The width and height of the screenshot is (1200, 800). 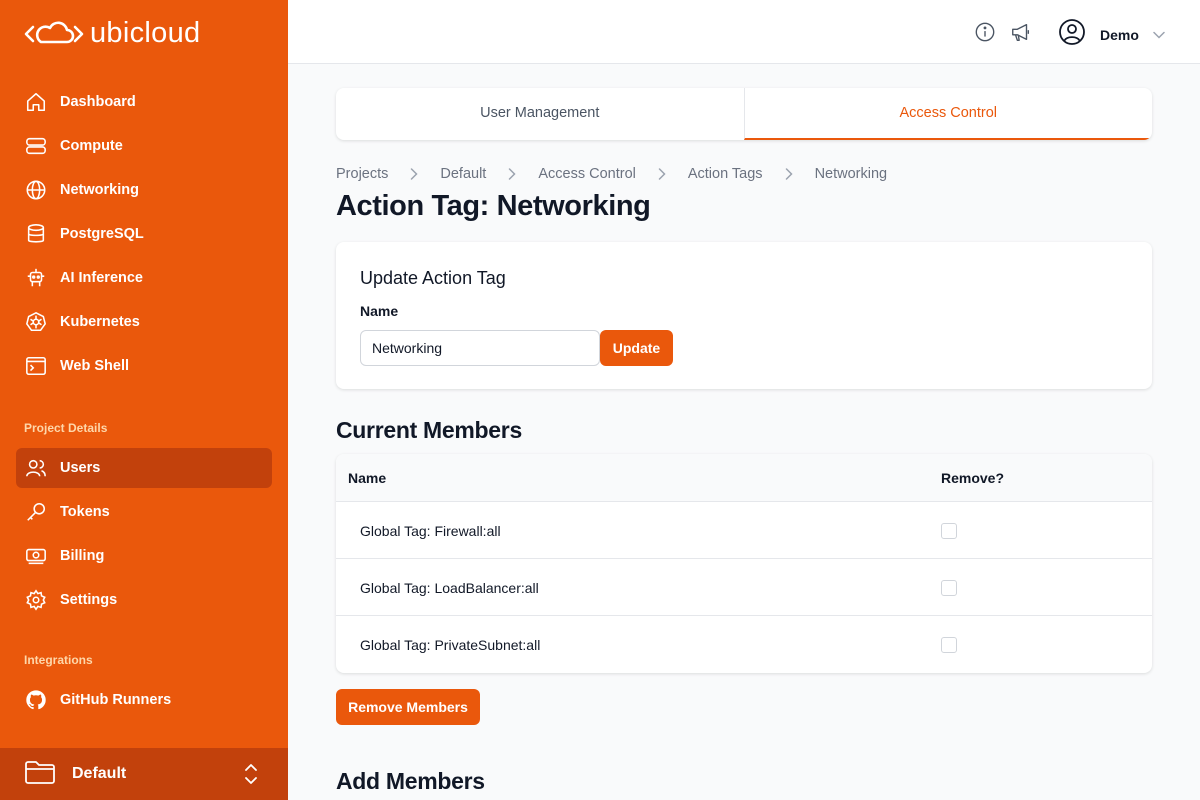 What do you see at coordinates (80, 468) in the screenshot?
I see `sidebar-item-label: Users` at bounding box center [80, 468].